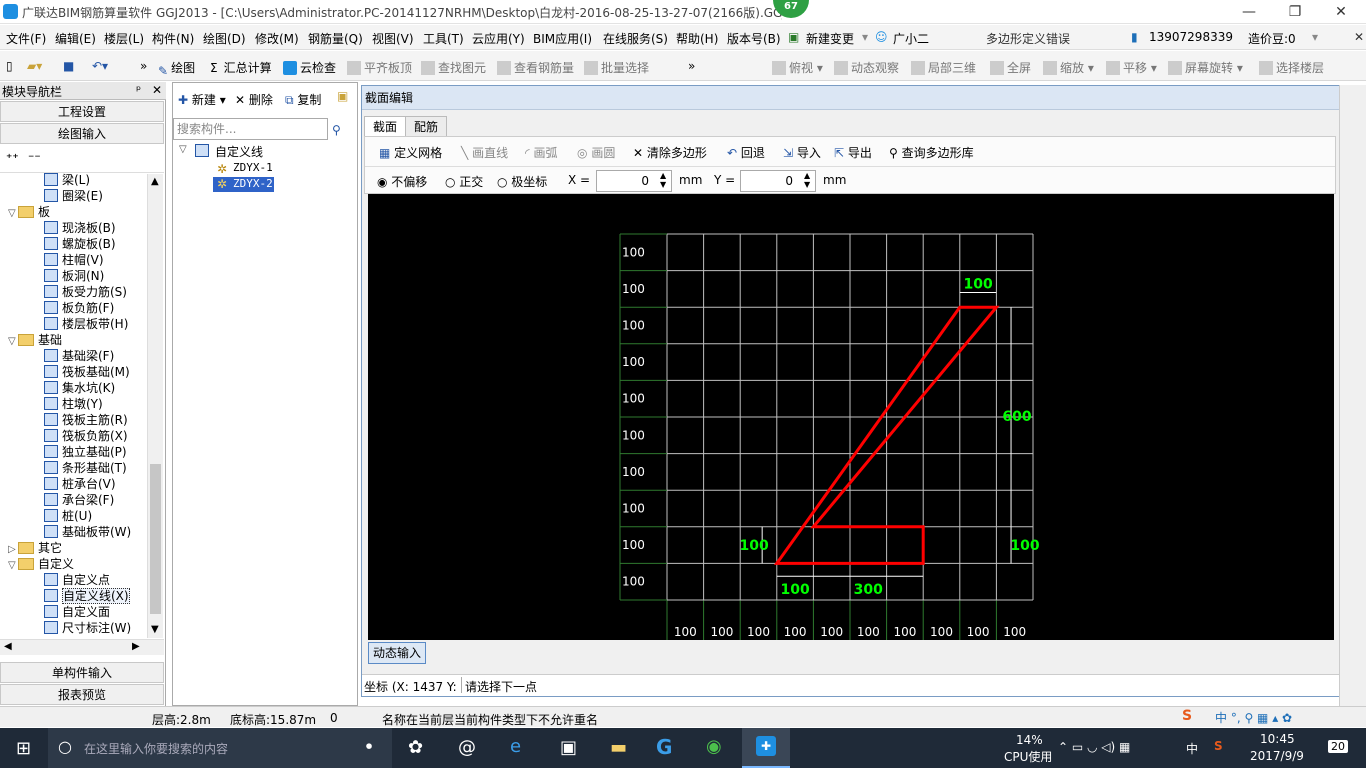  What do you see at coordinates (562, 38) in the screenshot?
I see `menu-bim: BIM应用(I)` at bounding box center [562, 38].